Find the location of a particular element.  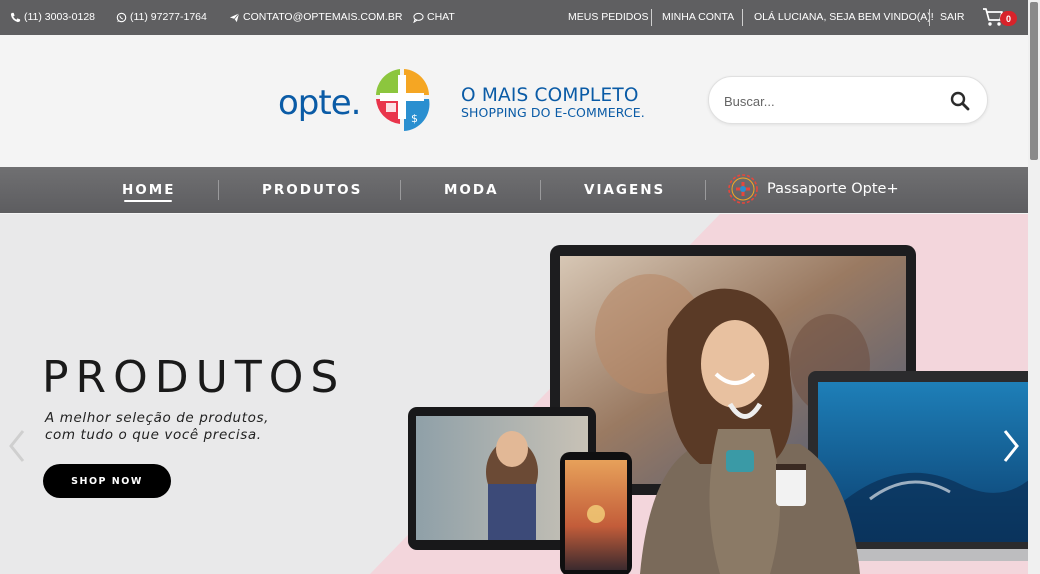

cart-button: 0 is located at coordinates (1000, 18).